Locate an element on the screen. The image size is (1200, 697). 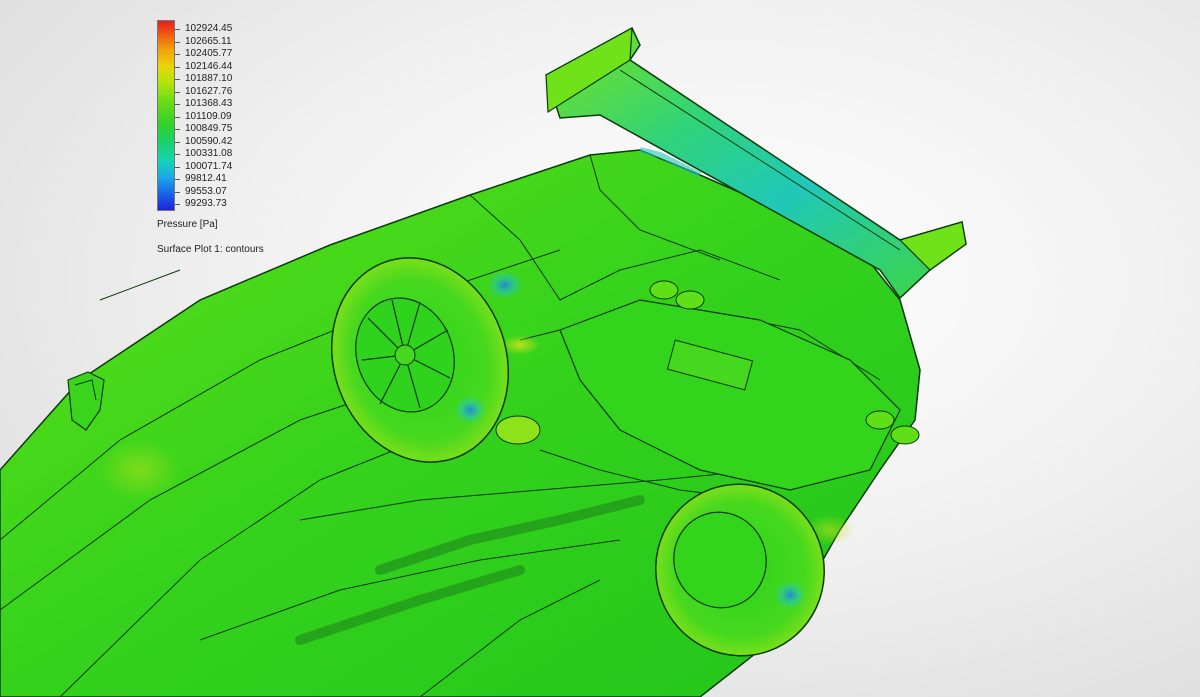
legend-value: 101368.43 is located at coordinates (209, 103).